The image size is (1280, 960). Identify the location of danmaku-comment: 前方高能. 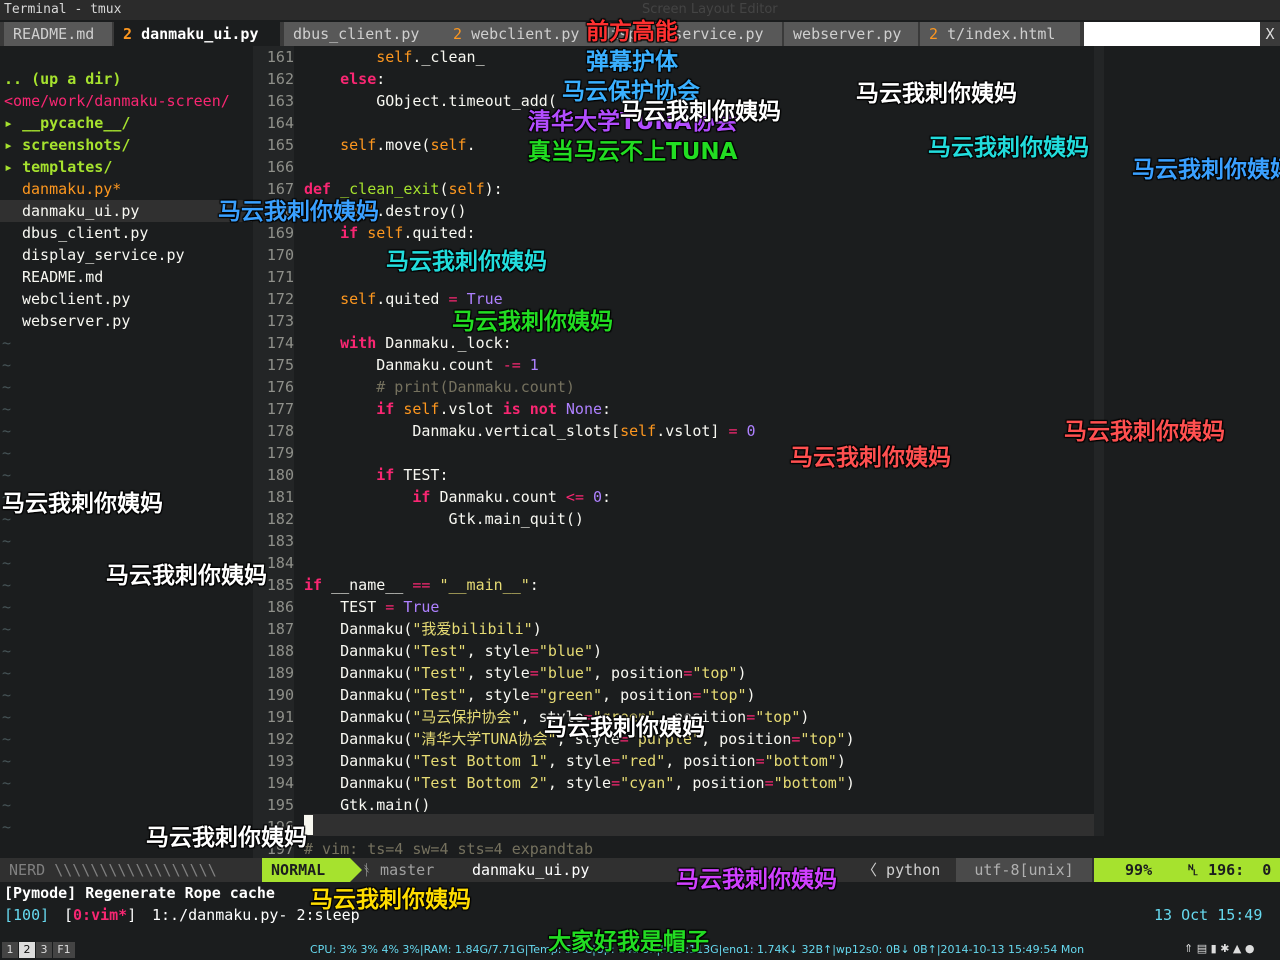
(632, 32).